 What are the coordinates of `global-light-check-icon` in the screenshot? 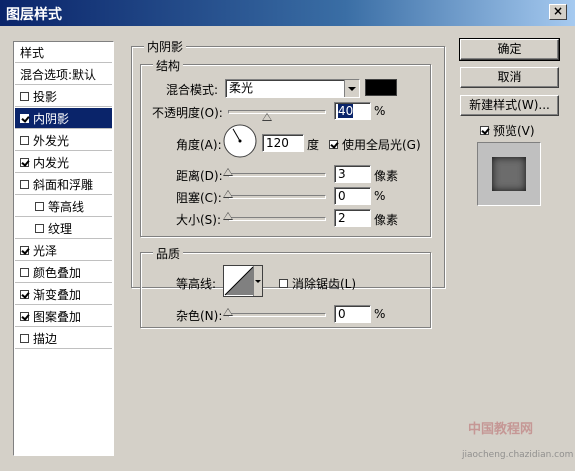 It's located at (333, 144).